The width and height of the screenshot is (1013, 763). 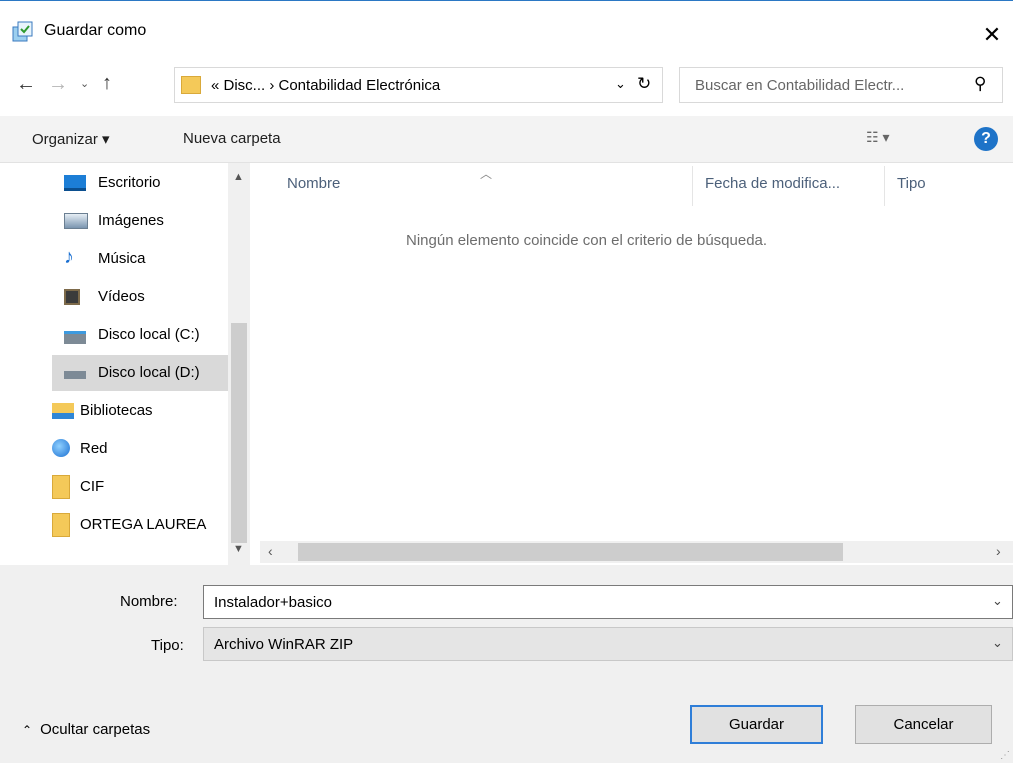 I want to click on up-arrow-icon: ↑, so click(x=107, y=83).